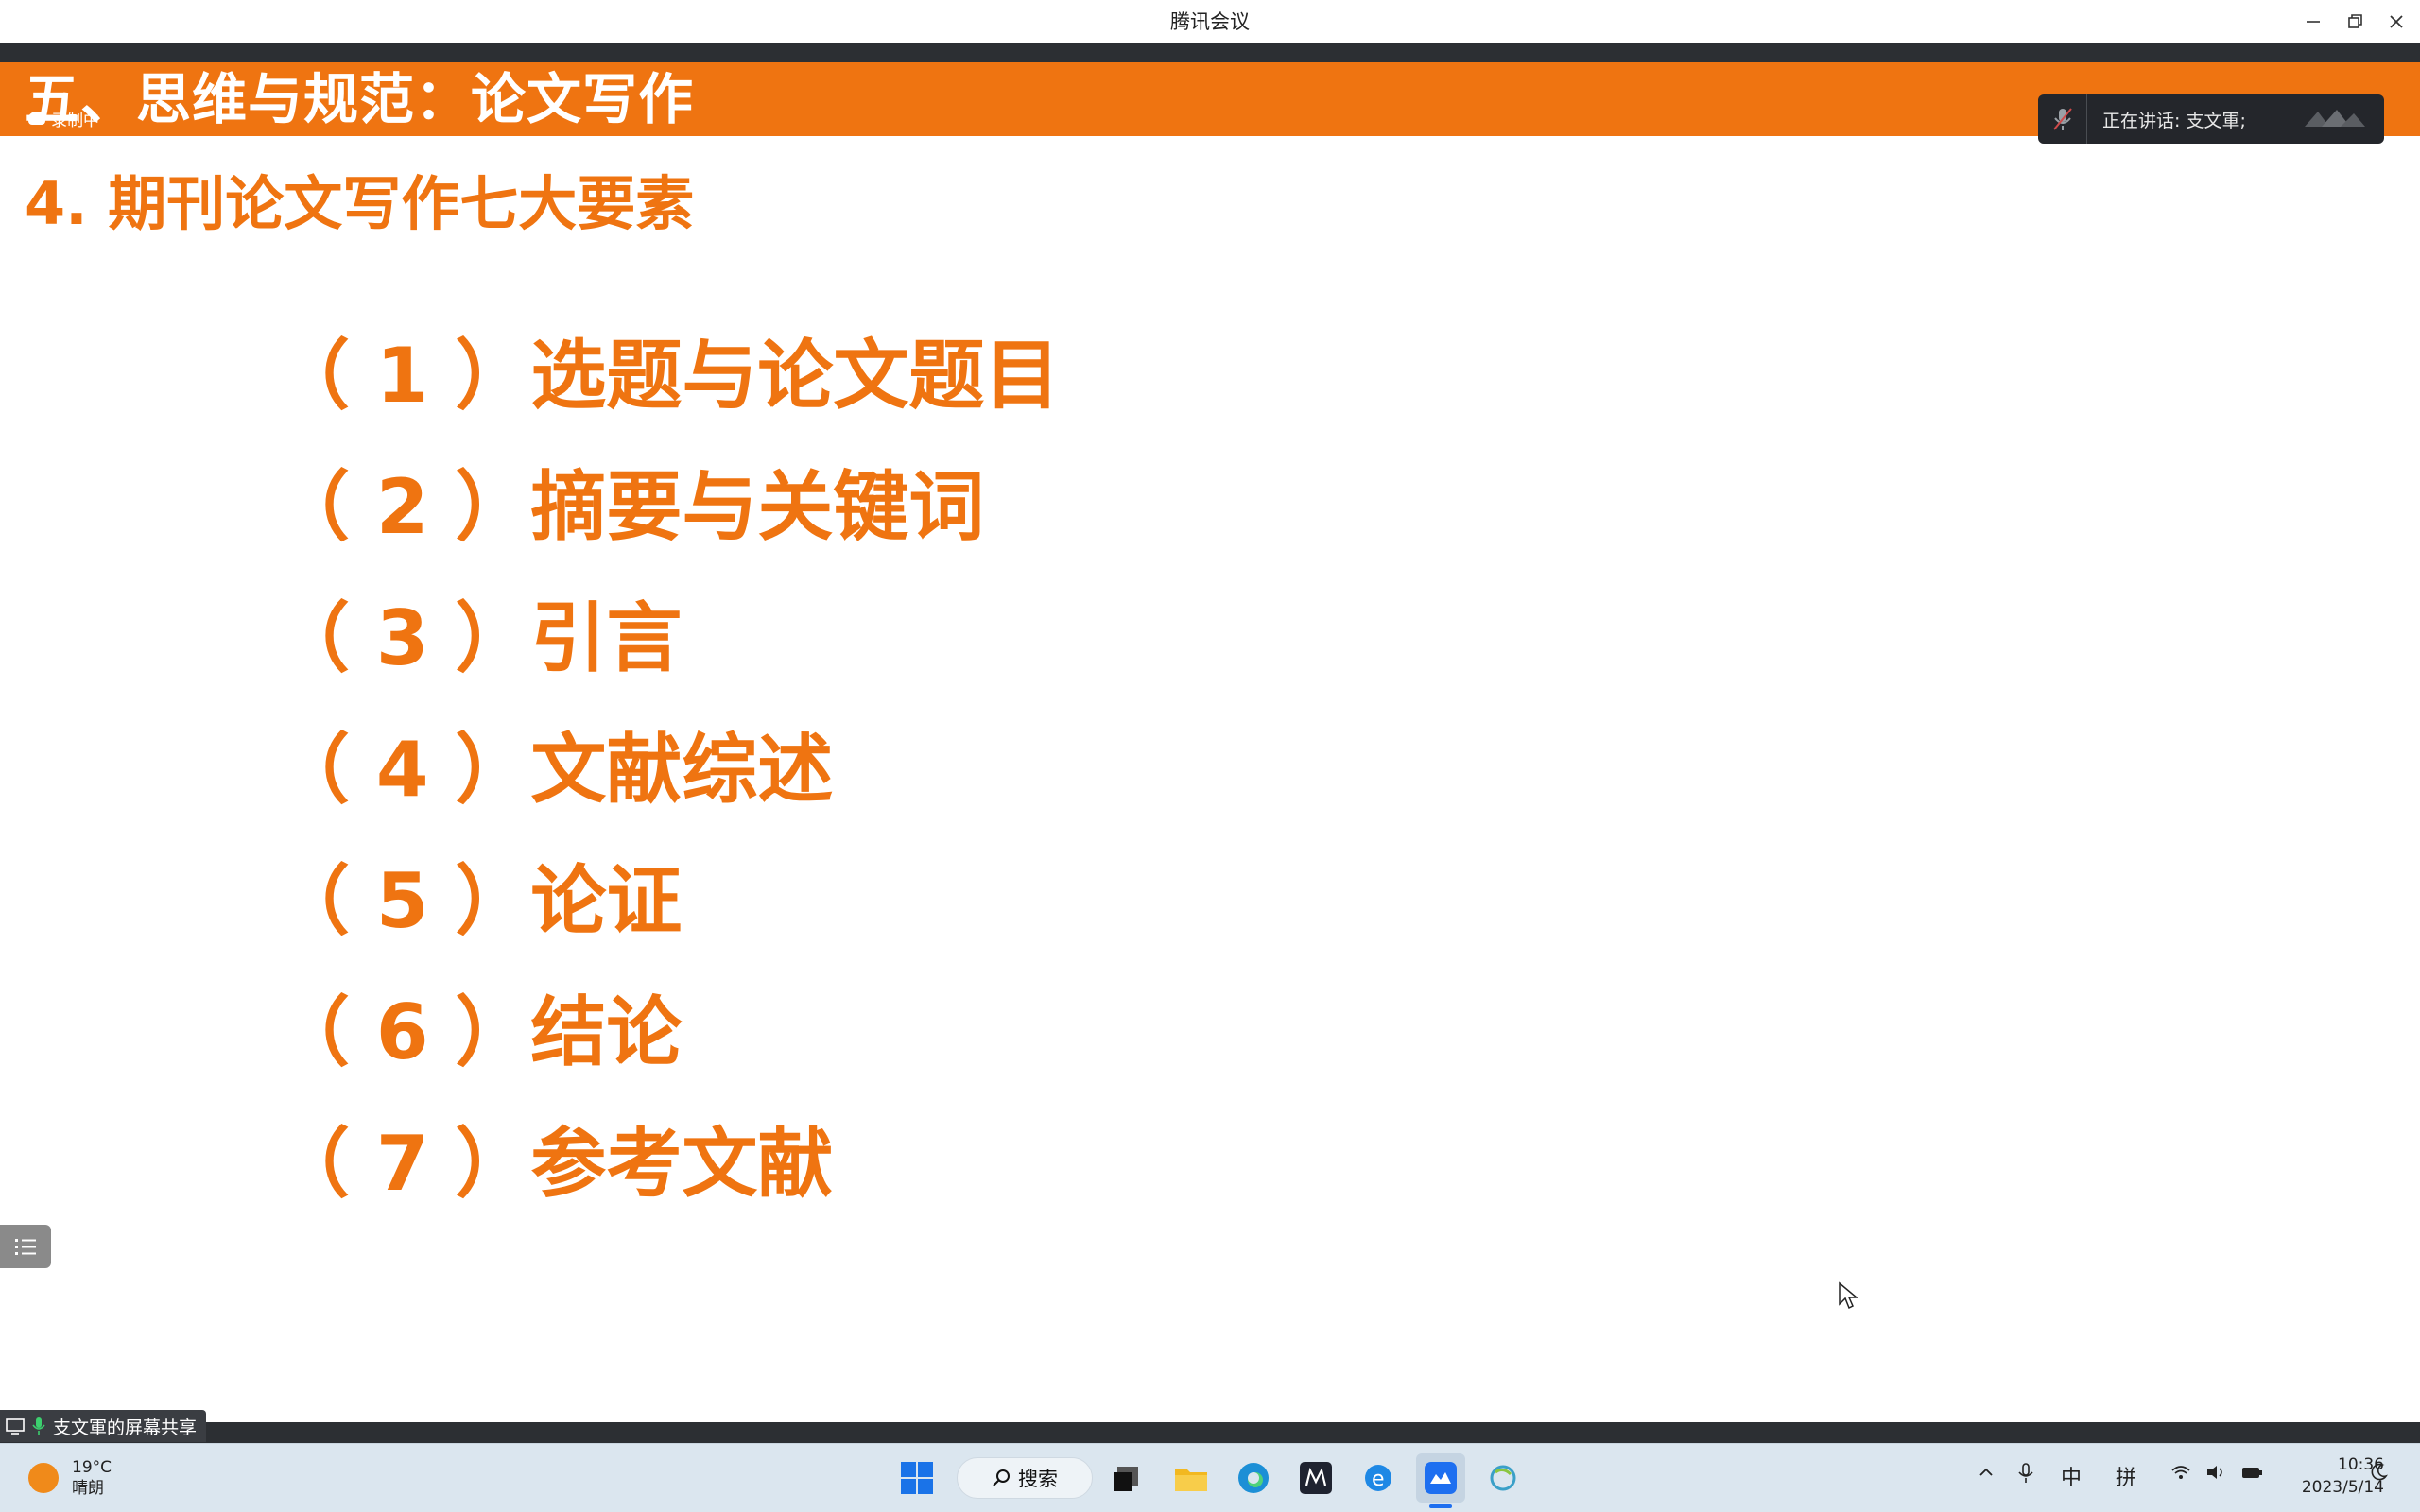  What do you see at coordinates (2252, 1473) in the screenshot?
I see `battery-icon` at bounding box center [2252, 1473].